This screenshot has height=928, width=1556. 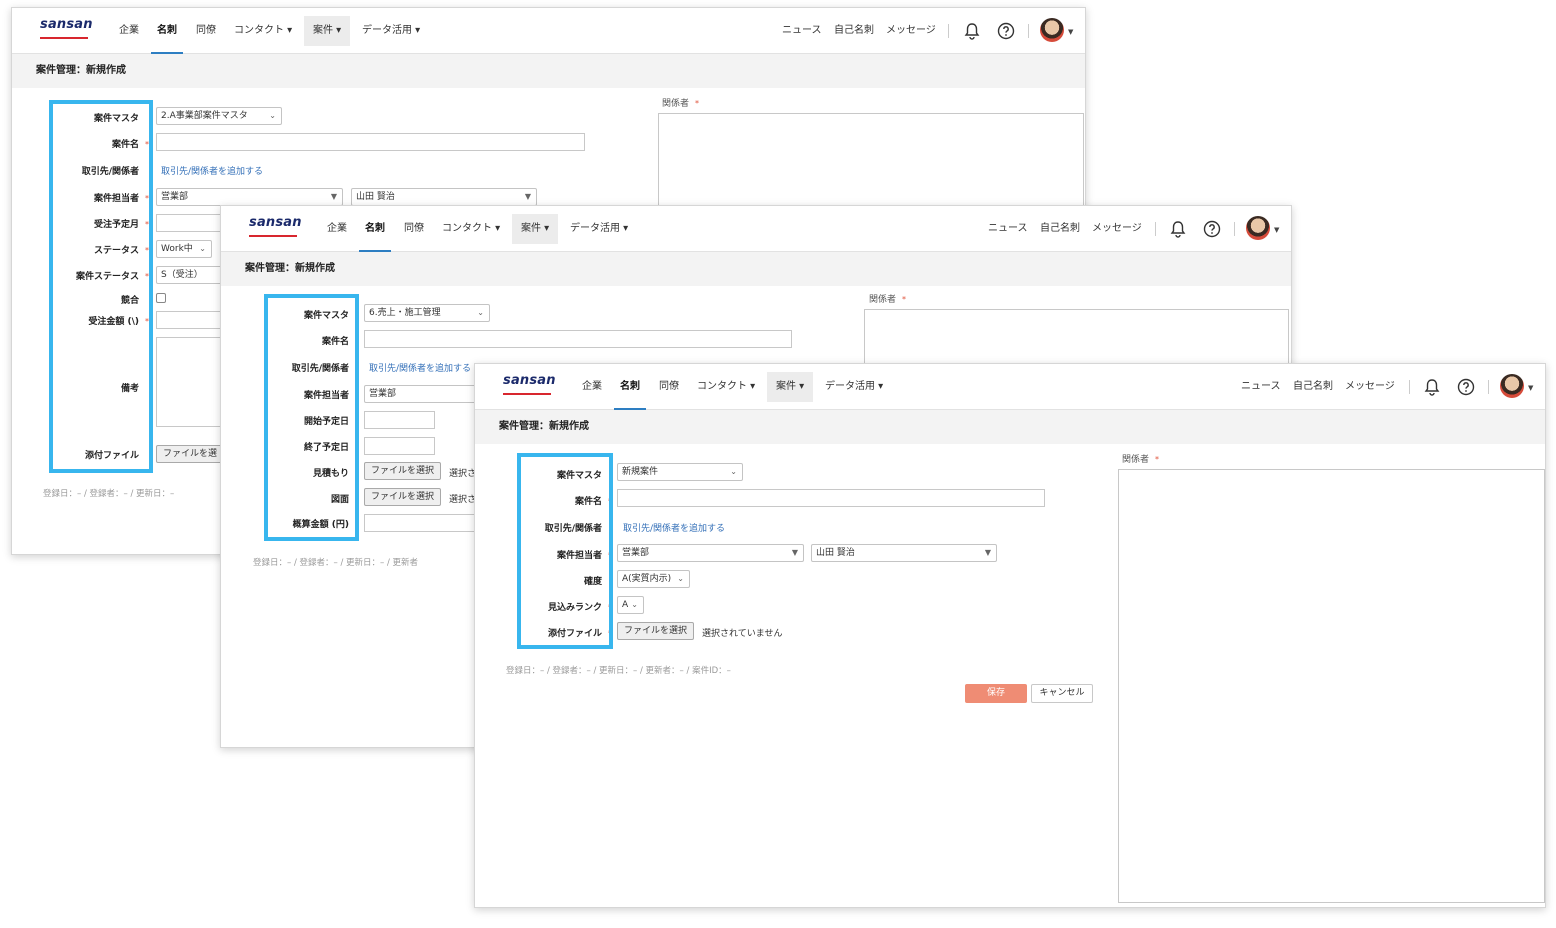 I want to click on deal-status-select: S（受注）, so click(x=189, y=275).